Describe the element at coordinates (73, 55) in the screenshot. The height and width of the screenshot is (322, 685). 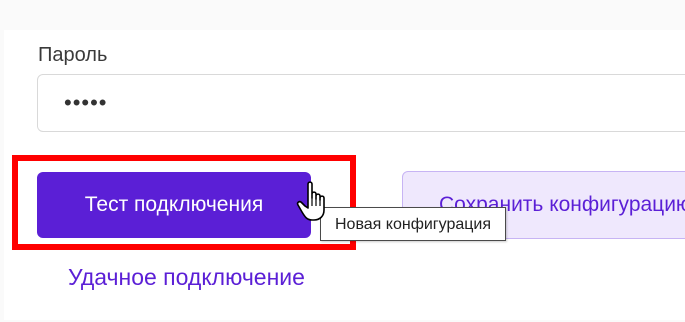
I see `password-label: Пароль` at that location.